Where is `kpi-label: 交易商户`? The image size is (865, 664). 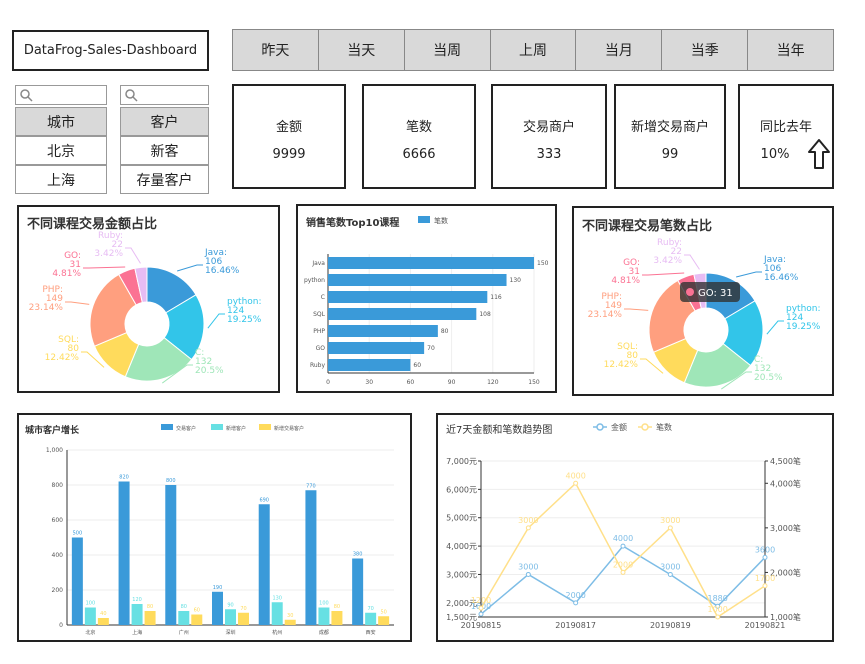
kpi-label: 交易商户 is located at coordinates (548, 127).